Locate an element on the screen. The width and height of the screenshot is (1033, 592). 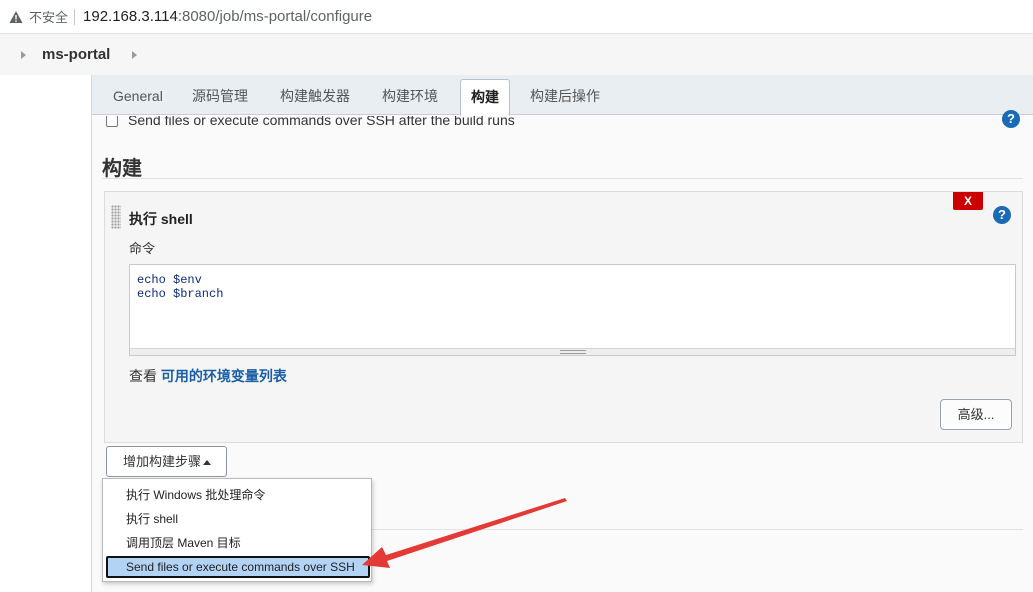
tab-source-control: 源码管理 is located at coordinates (220, 97).